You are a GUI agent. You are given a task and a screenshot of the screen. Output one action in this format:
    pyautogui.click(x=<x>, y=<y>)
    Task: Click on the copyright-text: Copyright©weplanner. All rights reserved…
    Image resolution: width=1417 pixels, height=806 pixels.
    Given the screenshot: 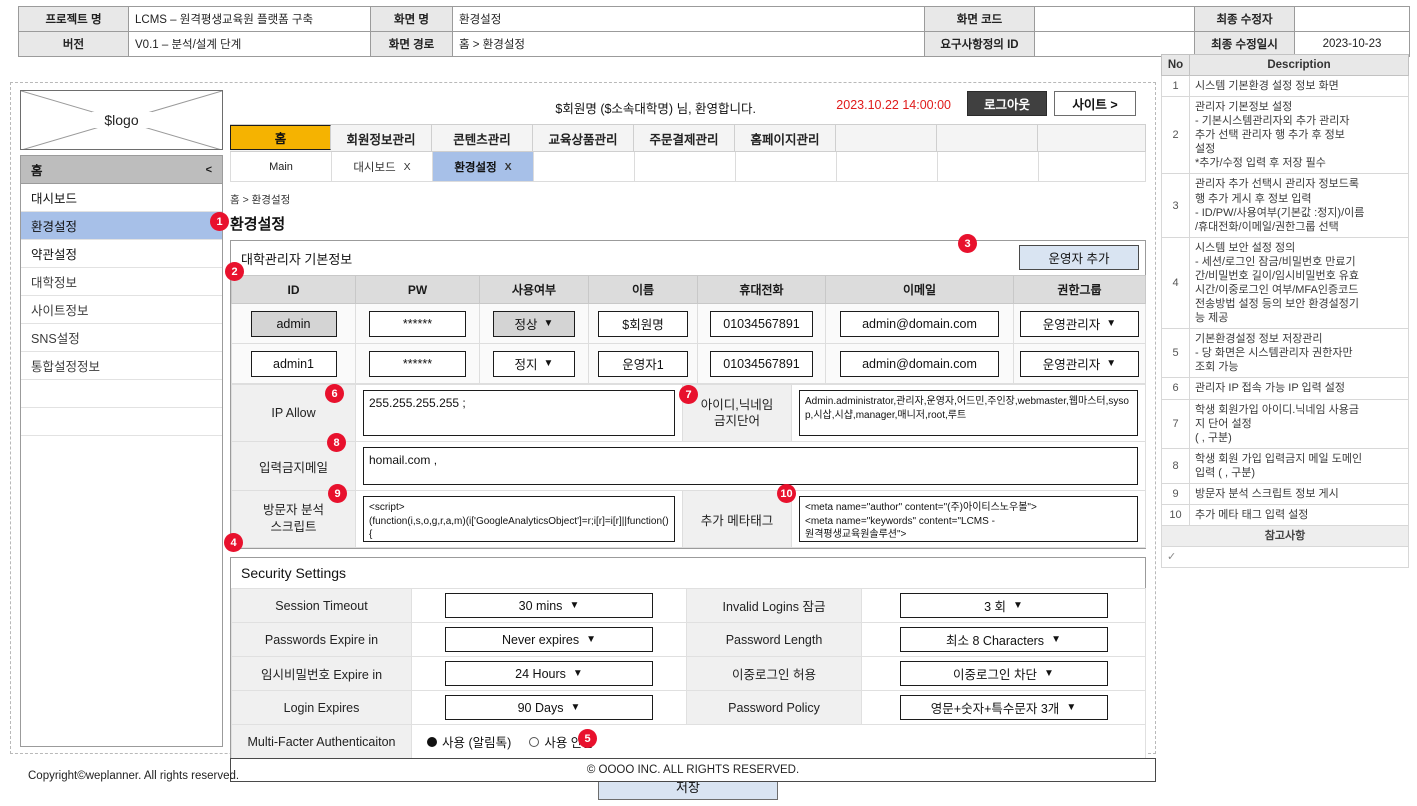 What is the action you would take?
    pyautogui.click(x=134, y=776)
    